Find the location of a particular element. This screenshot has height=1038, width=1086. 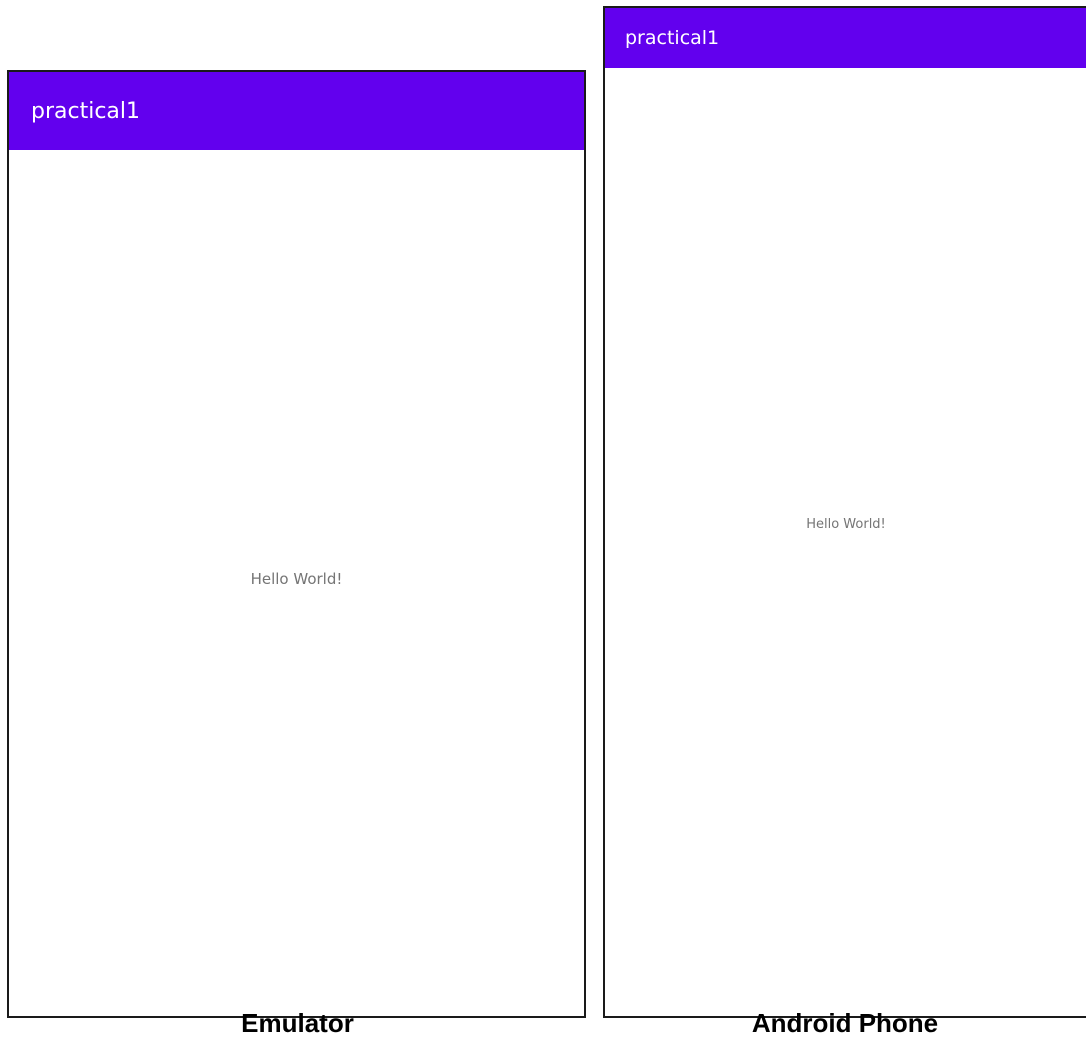

emulator-app-title: practical1 is located at coordinates (86, 111).